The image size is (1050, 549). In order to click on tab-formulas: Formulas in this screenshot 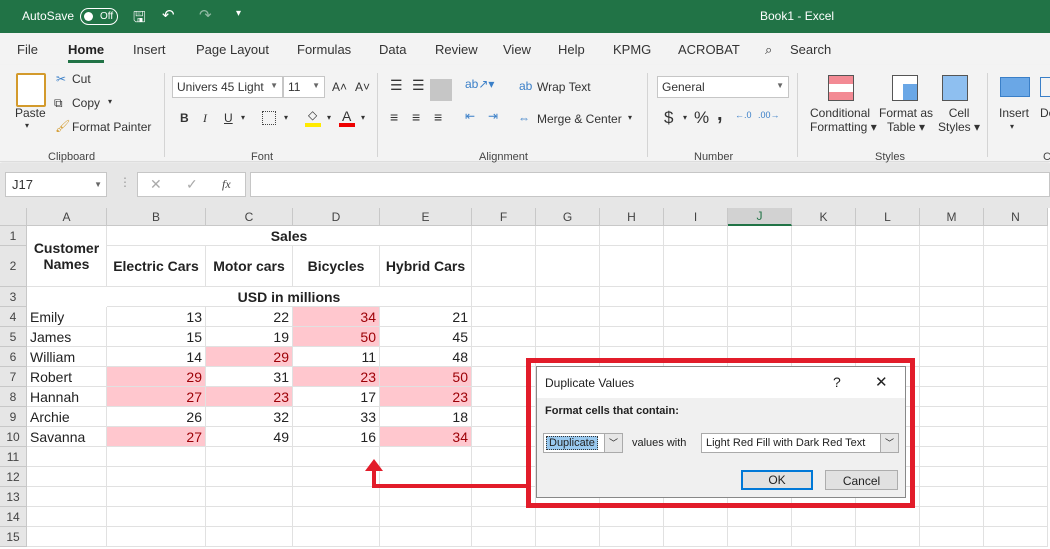, I will do `click(324, 49)`.